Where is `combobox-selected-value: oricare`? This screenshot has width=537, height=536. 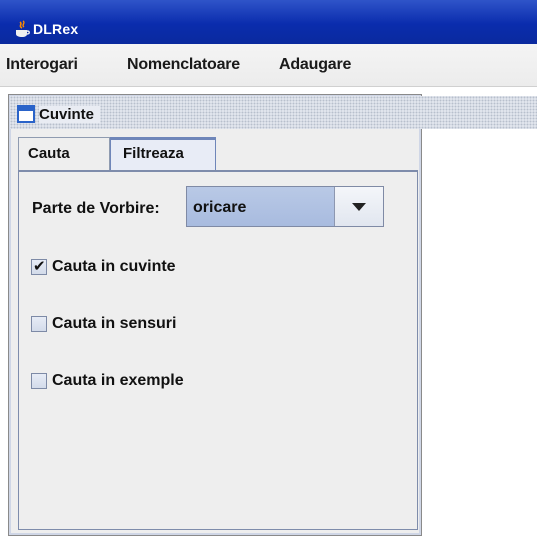
combobox-selected-value: oricare is located at coordinates (220, 207).